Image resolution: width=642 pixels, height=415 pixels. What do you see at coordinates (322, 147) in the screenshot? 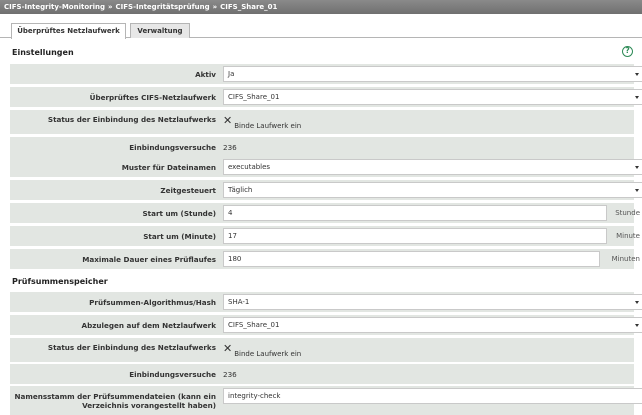
I see `row-mount-attempts: Einbindungsversuche 236` at bounding box center [322, 147].